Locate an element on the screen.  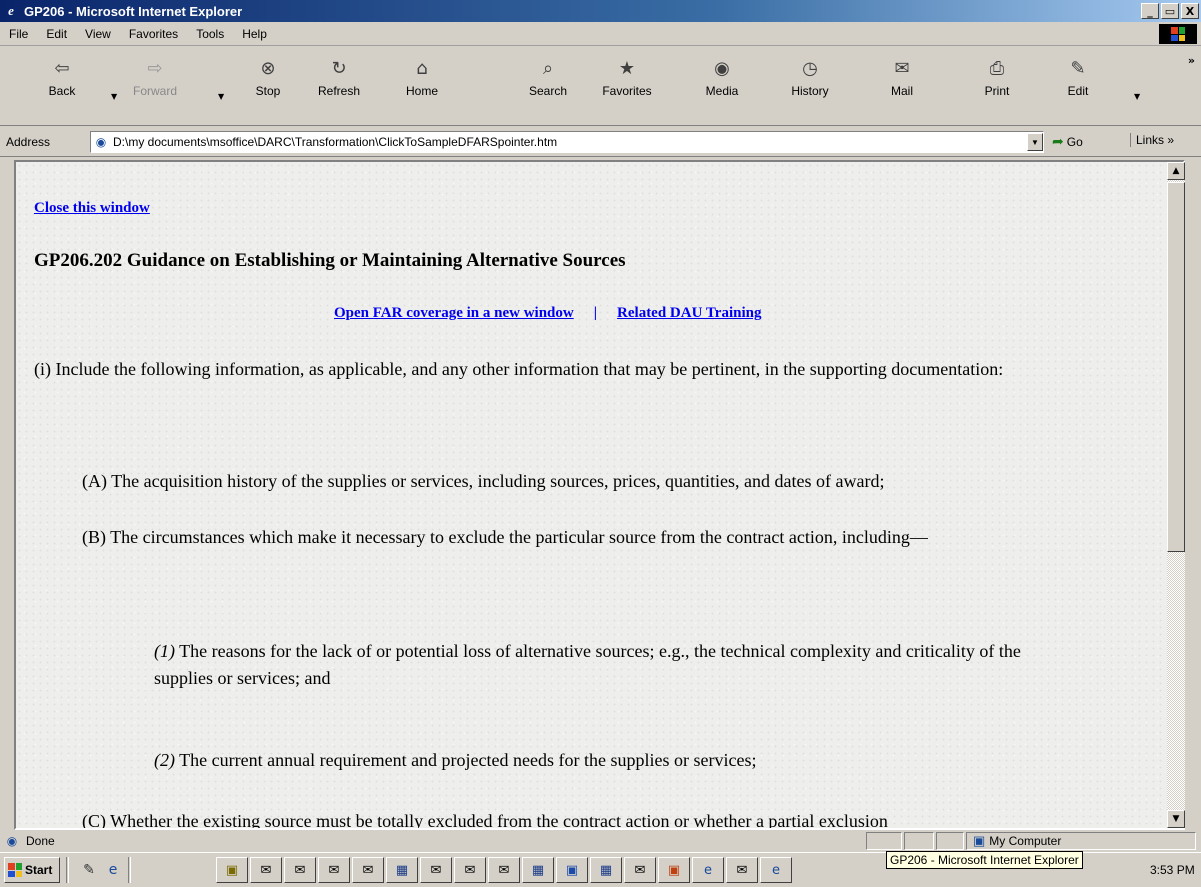
mail-button: ✉ Mail is located at coordinates (902, 86).